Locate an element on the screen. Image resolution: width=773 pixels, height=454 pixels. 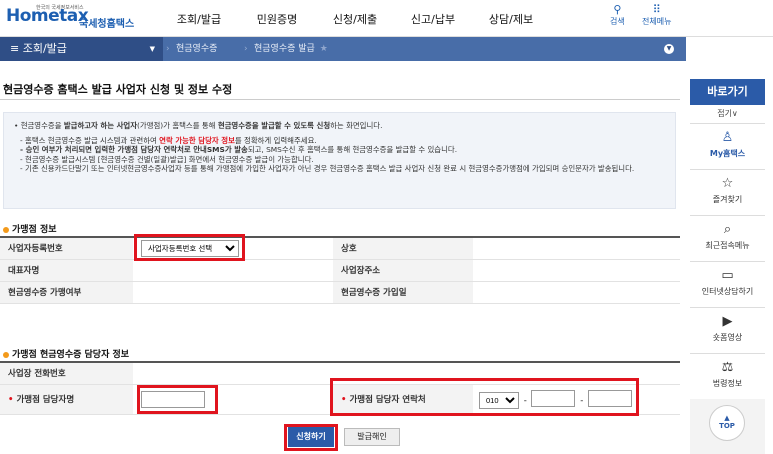
quick-my-hometax: ♙ My홈택스 is located at coordinates (727, 146).